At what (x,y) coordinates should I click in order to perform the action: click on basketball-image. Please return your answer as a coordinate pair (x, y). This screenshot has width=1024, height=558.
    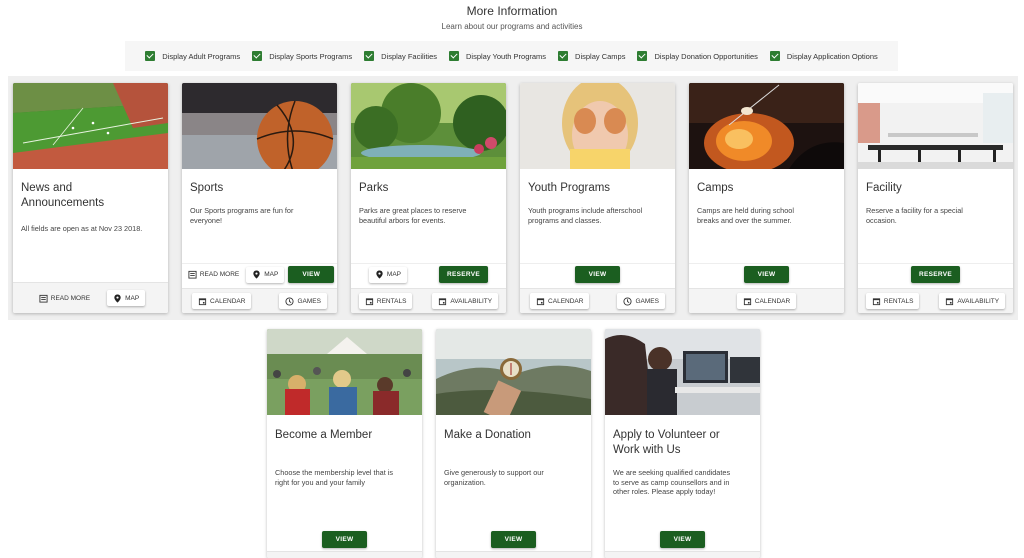
    Looking at the image, I should click on (259, 126).